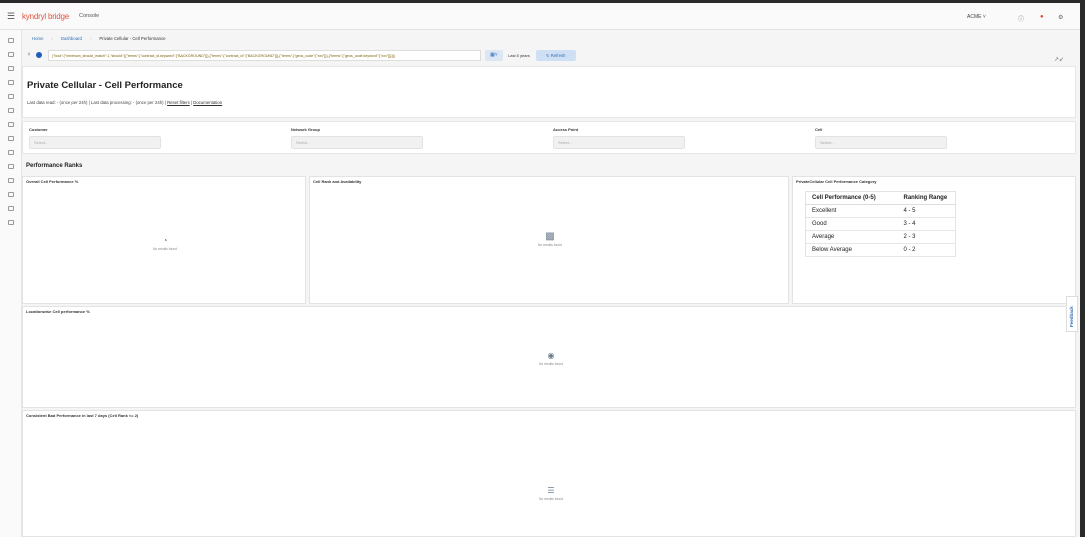 The width and height of the screenshot is (1085, 537). I want to click on reset-filters-link: Reset filters, so click(178, 102).